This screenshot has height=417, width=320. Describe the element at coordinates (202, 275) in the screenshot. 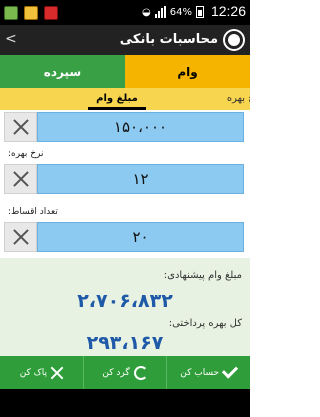

I see `suggested-amount-label: مبلغ وام پیشنهادی:` at that location.